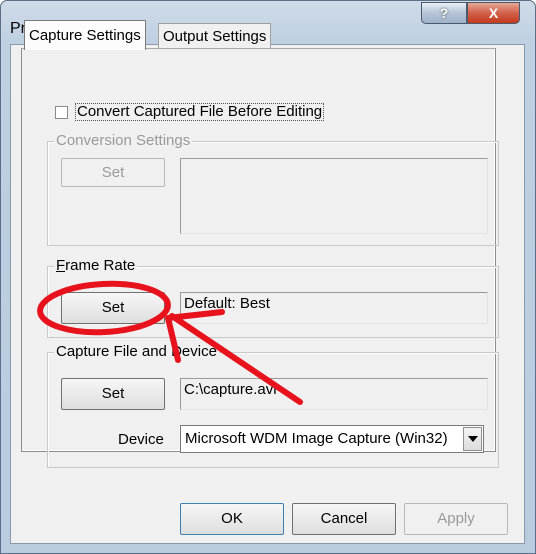  What do you see at coordinates (85, 35) in the screenshot?
I see `tab-capture-settings: Capture Settings` at bounding box center [85, 35].